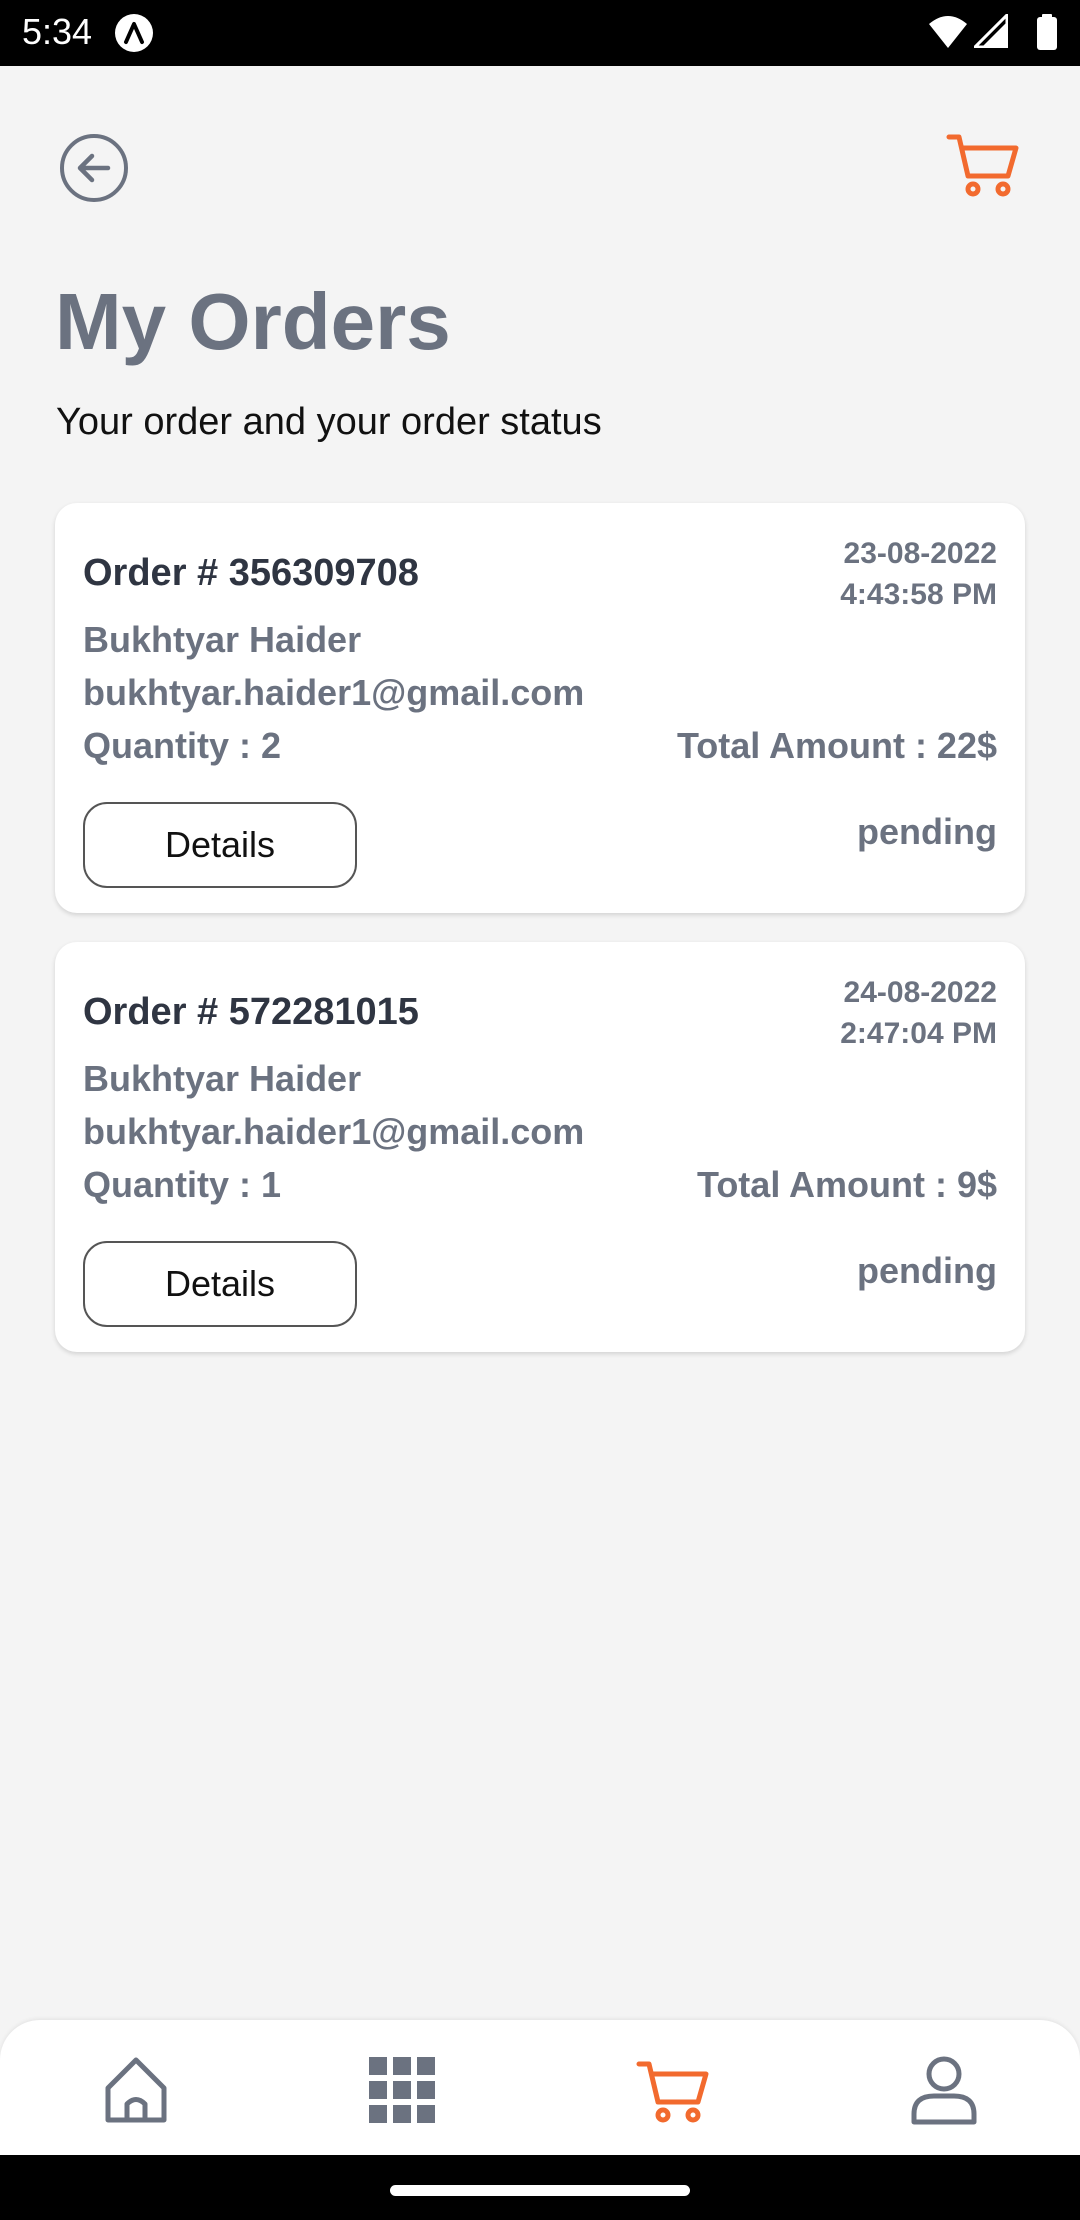 This screenshot has height=2220, width=1080. What do you see at coordinates (1047, 32) in the screenshot?
I see `battery-icon` at bounding box center [1047, 32].